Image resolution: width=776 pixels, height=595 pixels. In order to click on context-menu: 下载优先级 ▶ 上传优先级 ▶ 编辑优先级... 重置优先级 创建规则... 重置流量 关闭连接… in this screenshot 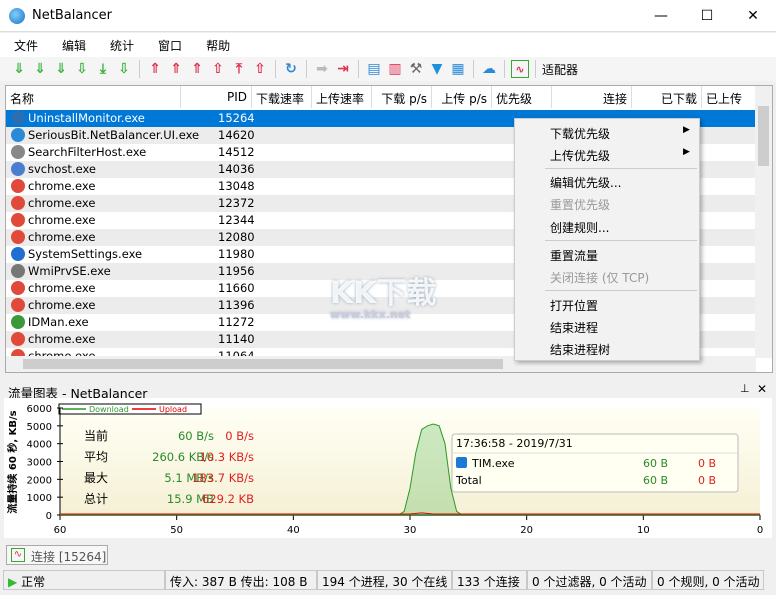, I will do `click(607, 239)`.